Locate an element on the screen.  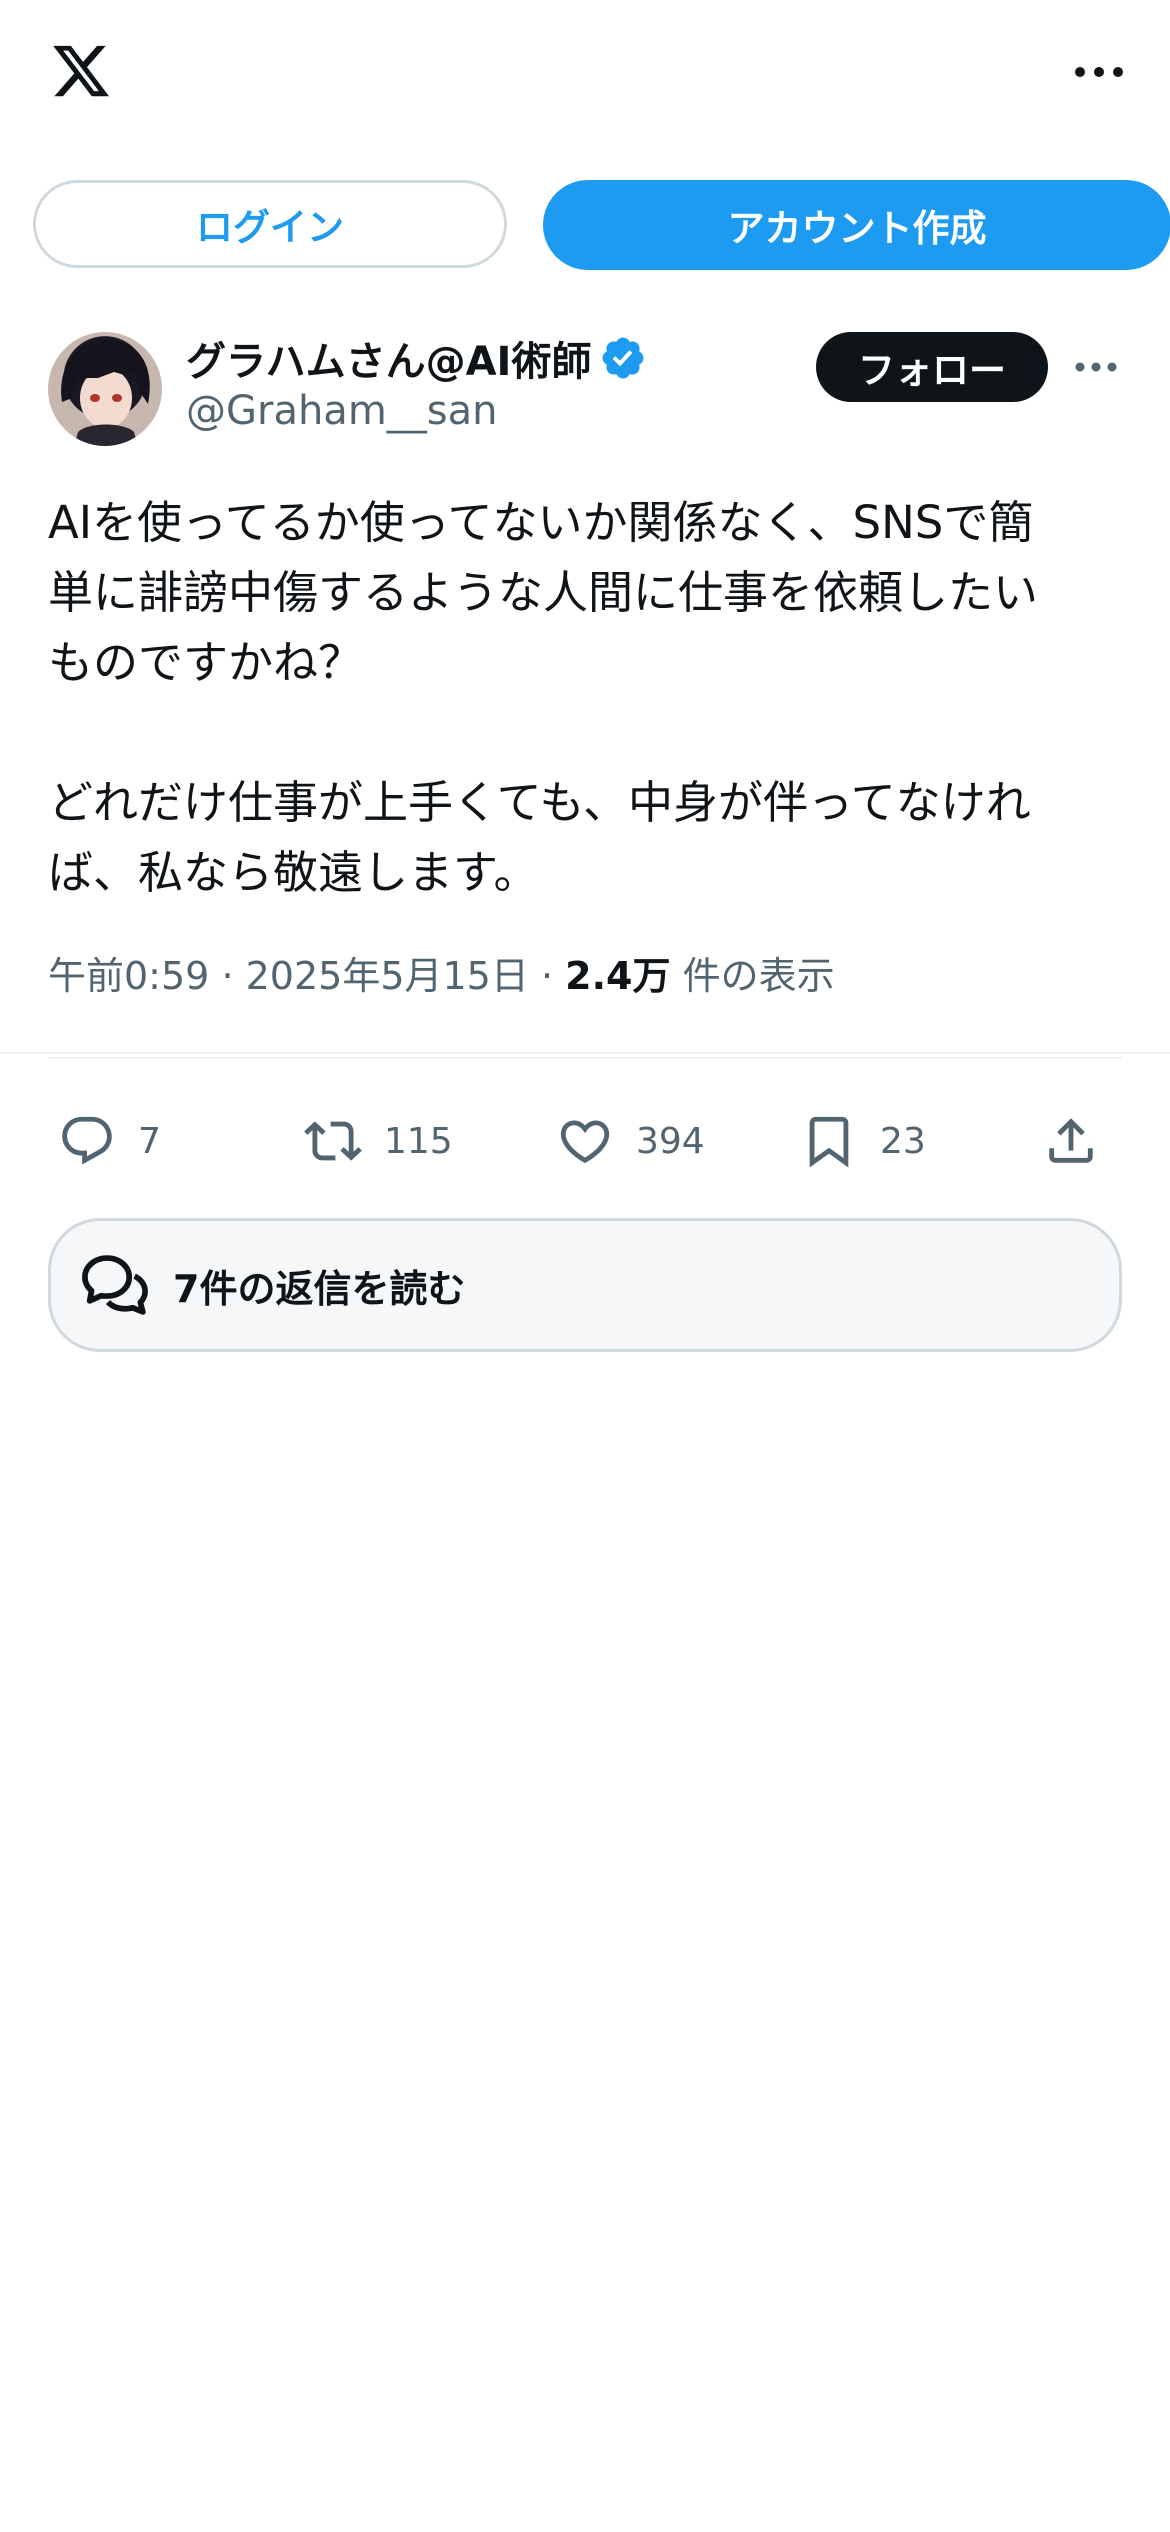
more-horizontal-icon is located at coordinates (1100, 70).